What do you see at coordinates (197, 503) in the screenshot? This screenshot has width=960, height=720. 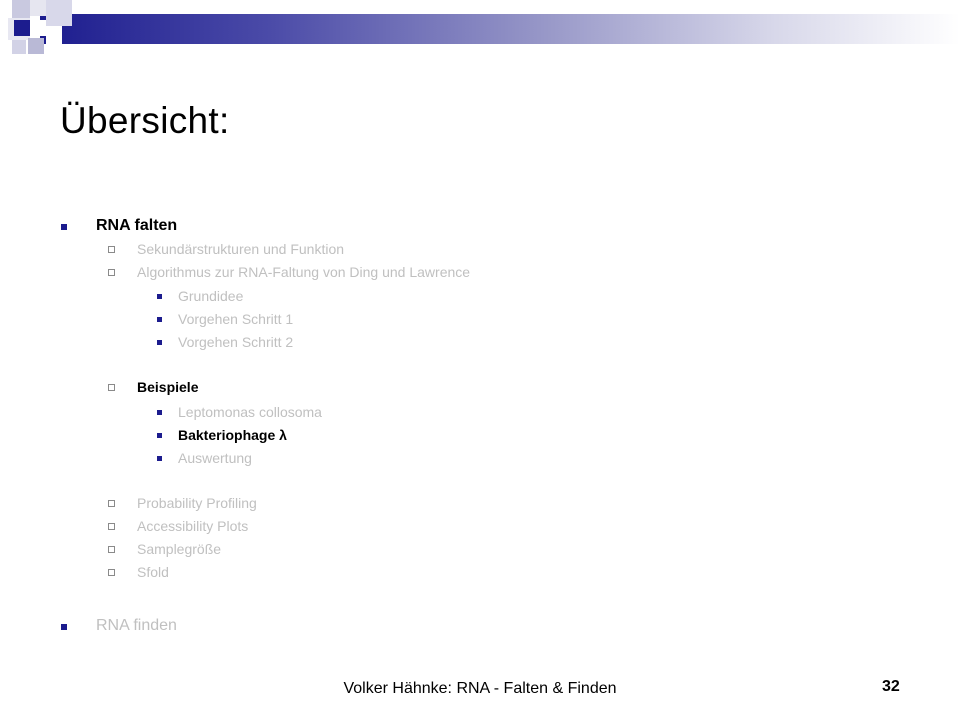 I see `list-item: Probability Profiling` at bounding box center [197, 503].